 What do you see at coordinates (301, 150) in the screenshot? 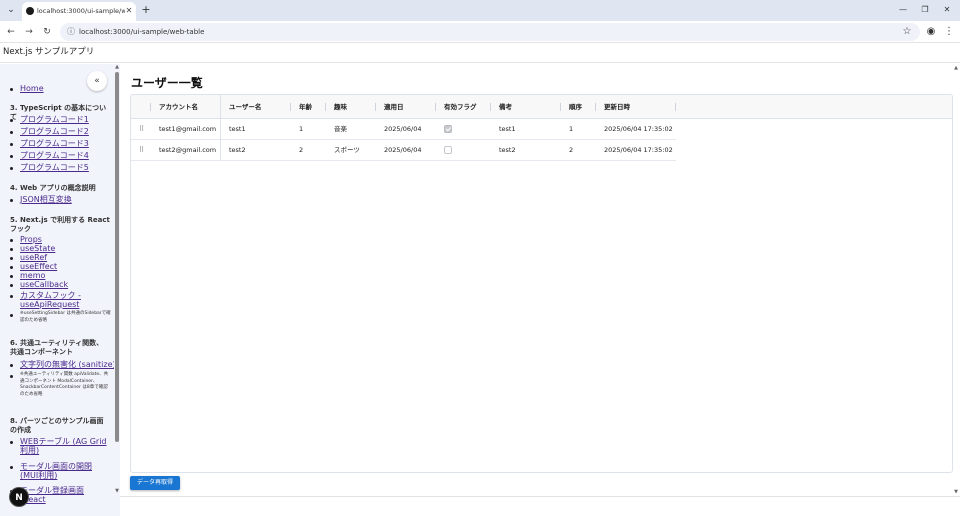
I see `cell-age: 2` at bounding box center [301, 150].